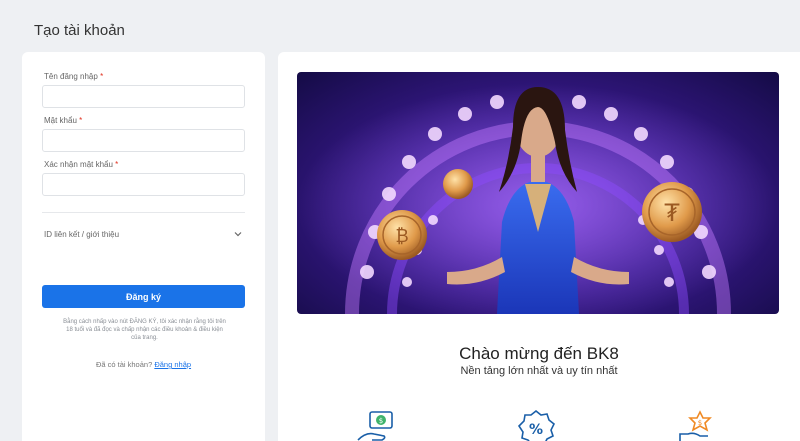  What do you see at coordinates (143, 296) in the screenshot?
I see `register-button: Đăng ký` at bounding box center [143, 296].